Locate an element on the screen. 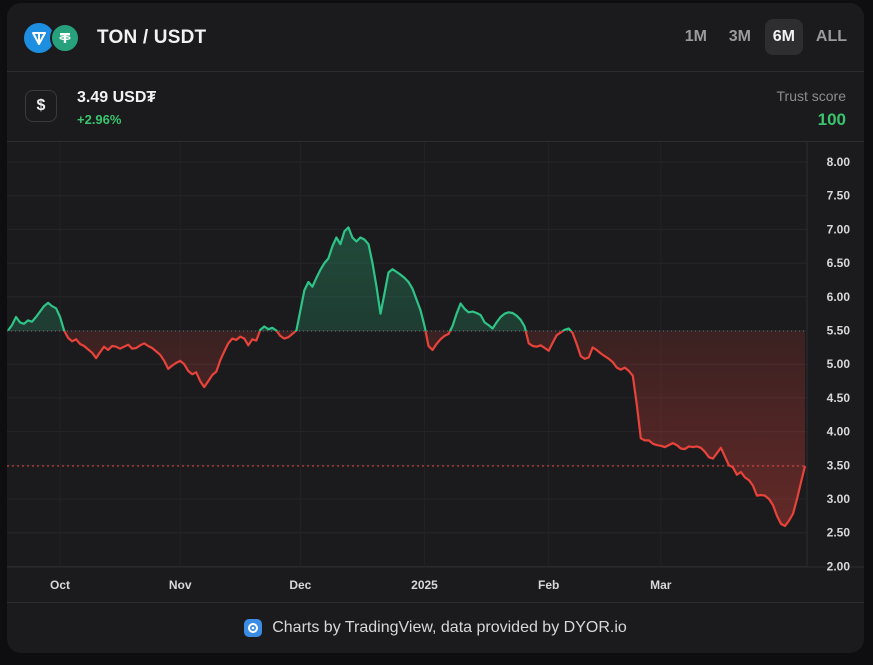  y-tick-label: 7.00 is located at coordinates (839, 229).